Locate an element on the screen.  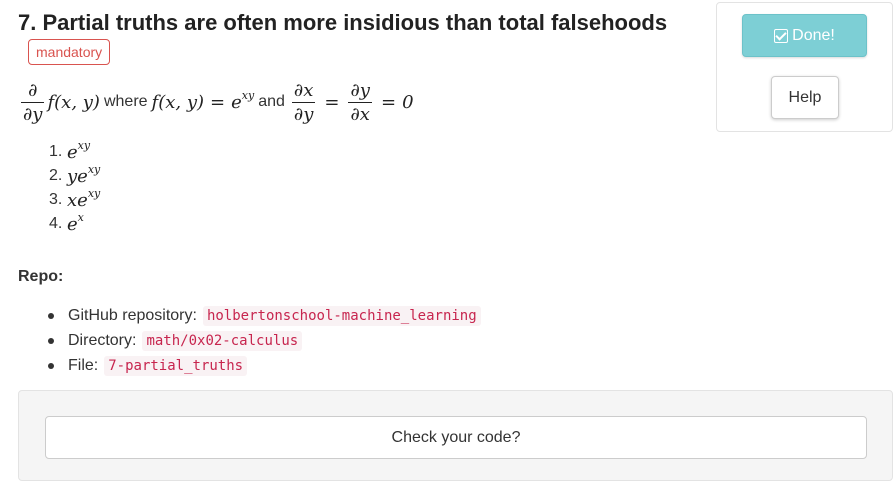
equals-sign-2: = is located at coordinates (332, 102).